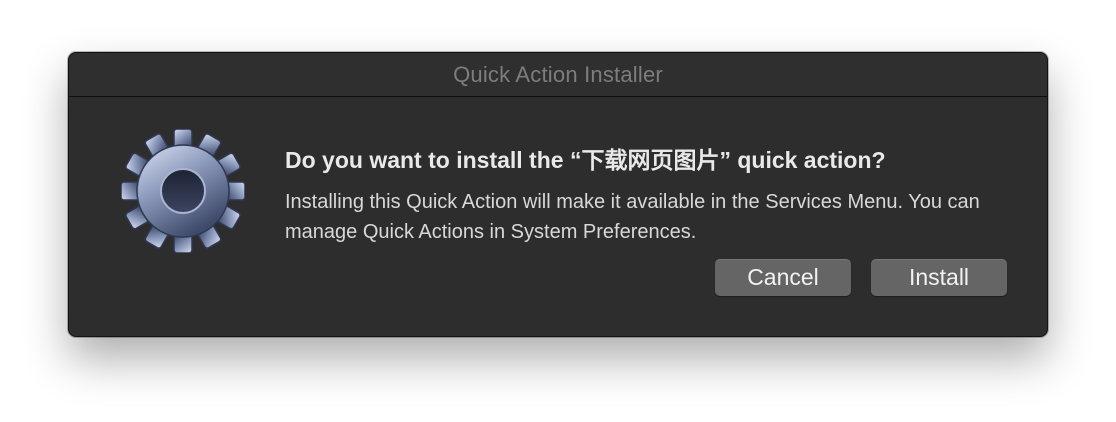 This screenshot has height=422, width=1116. I want to click on gear-icon, so click(183, 191).